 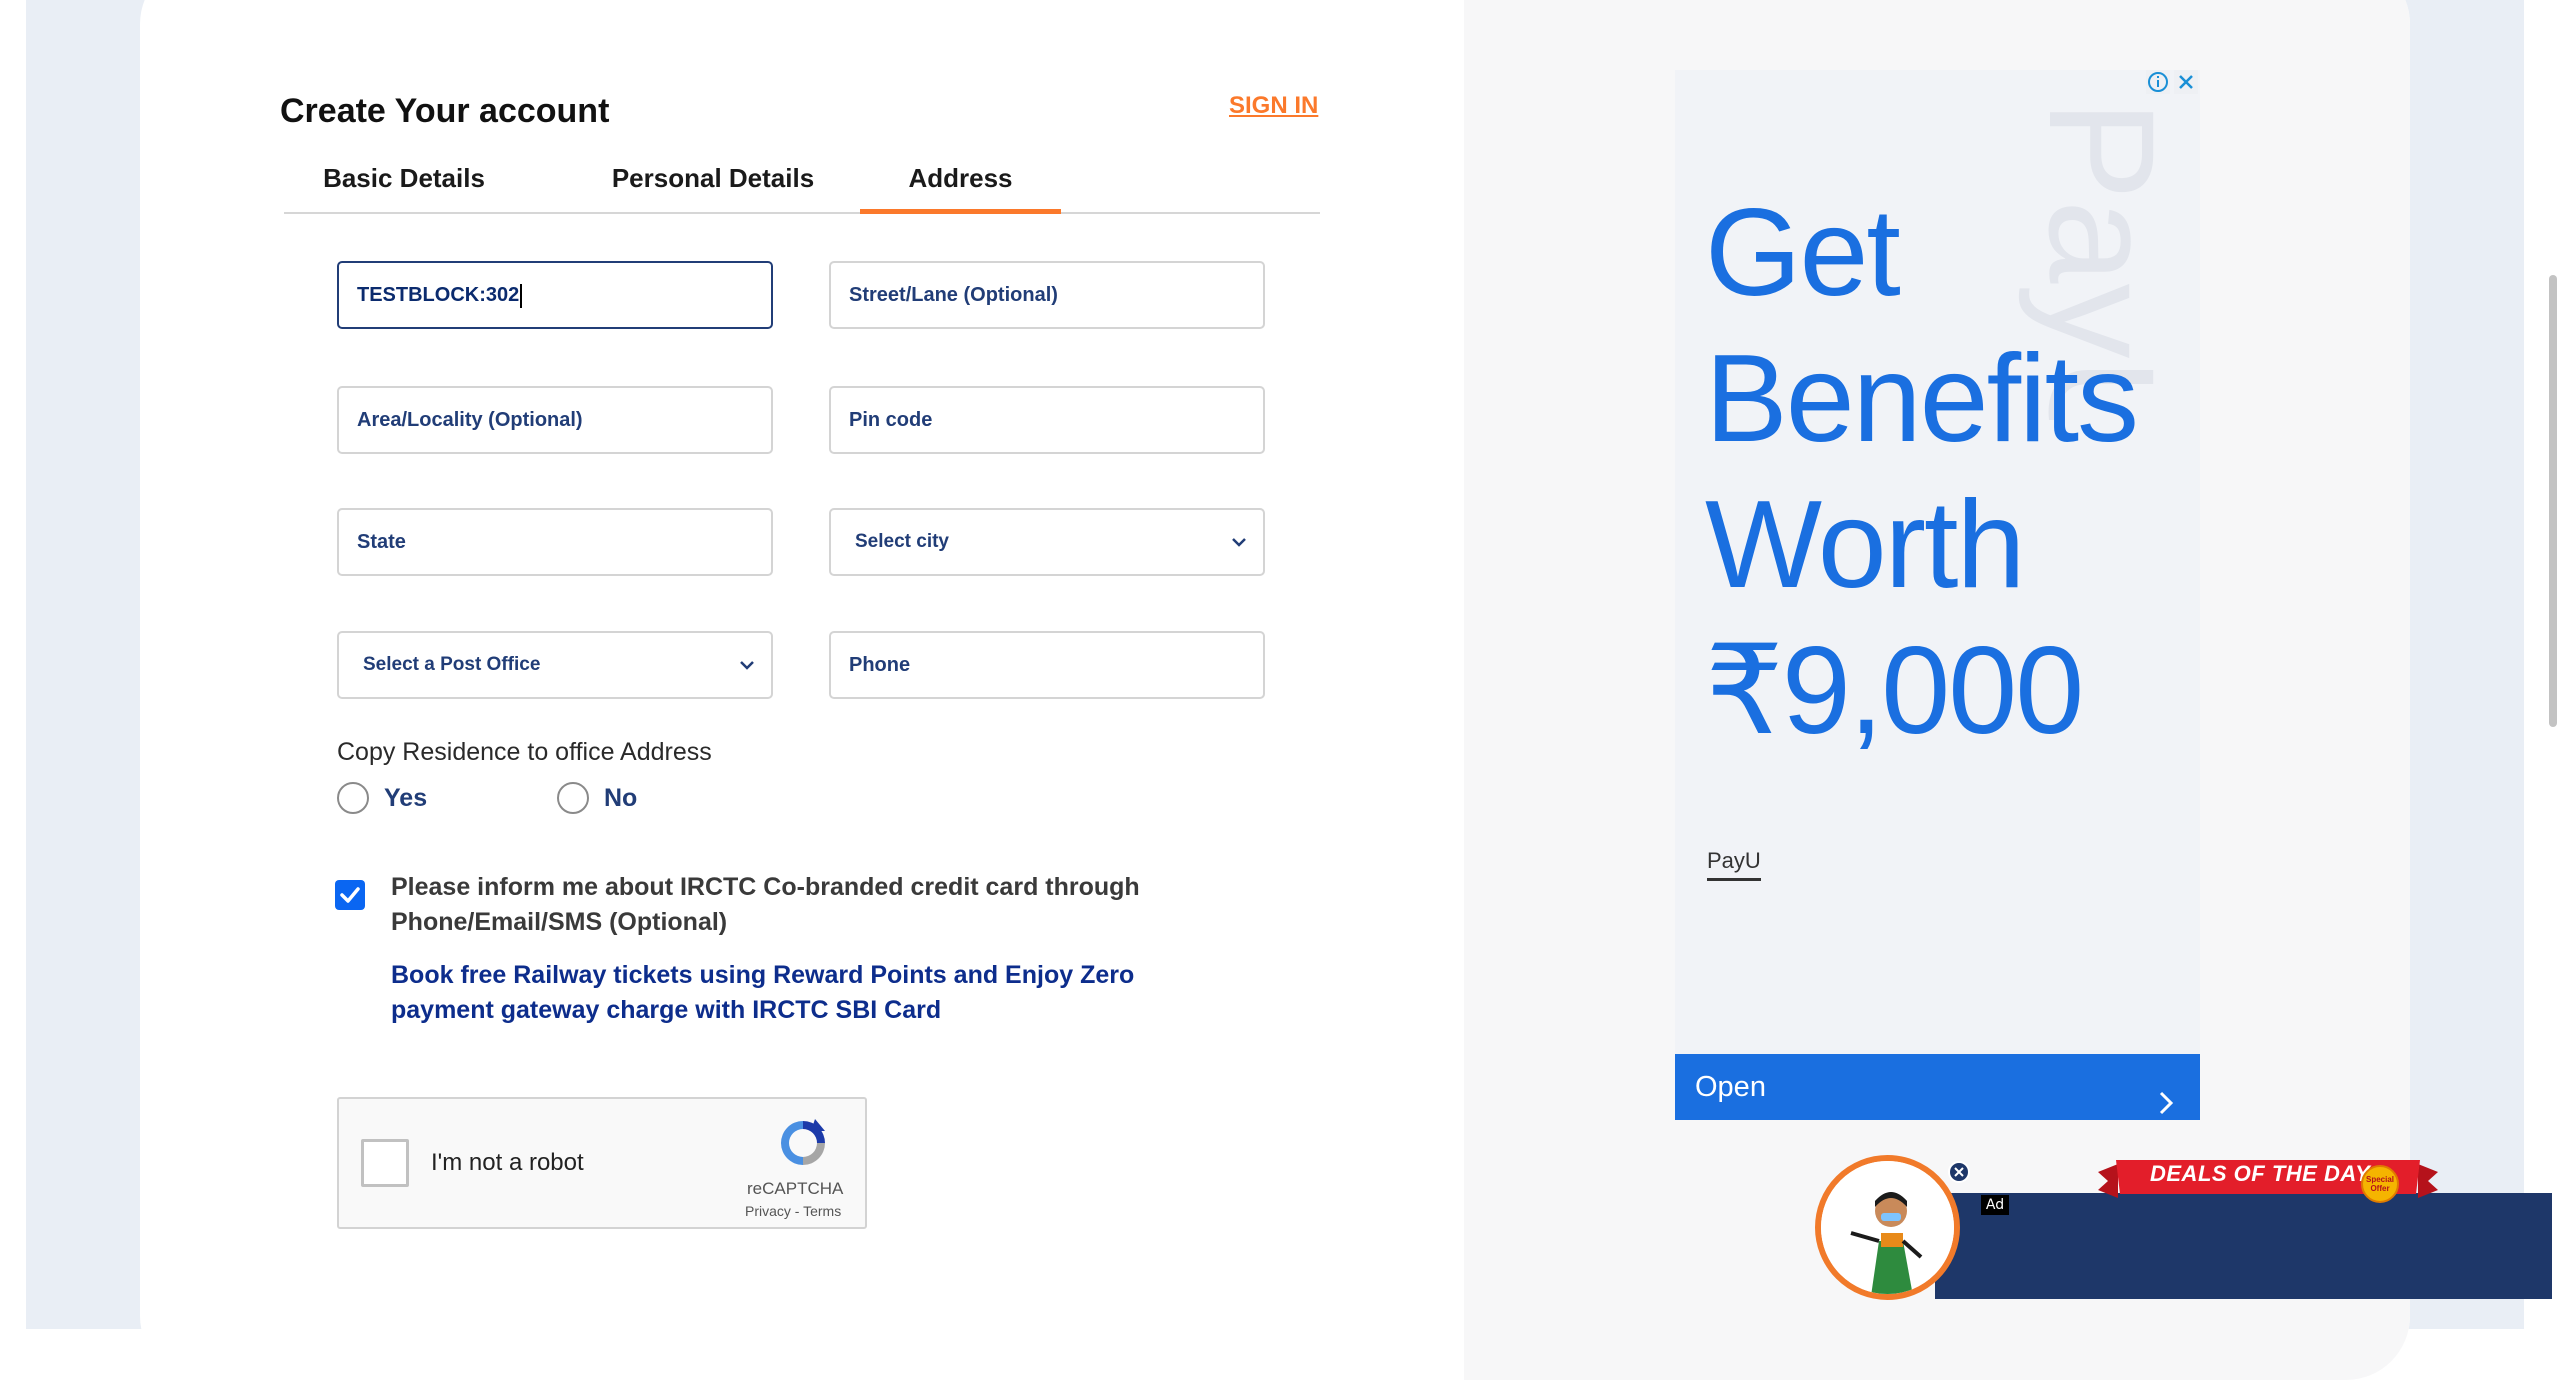 I want to click on copy-address-label: Copy Residence to office Address, so click(x=524, y=752).